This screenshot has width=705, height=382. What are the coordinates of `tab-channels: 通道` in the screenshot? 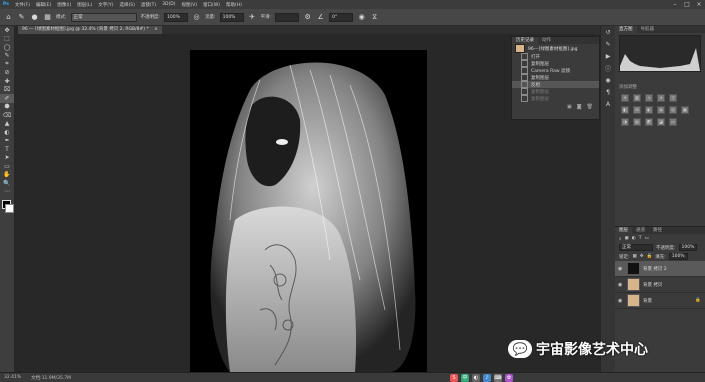 It's located at (640, 230).